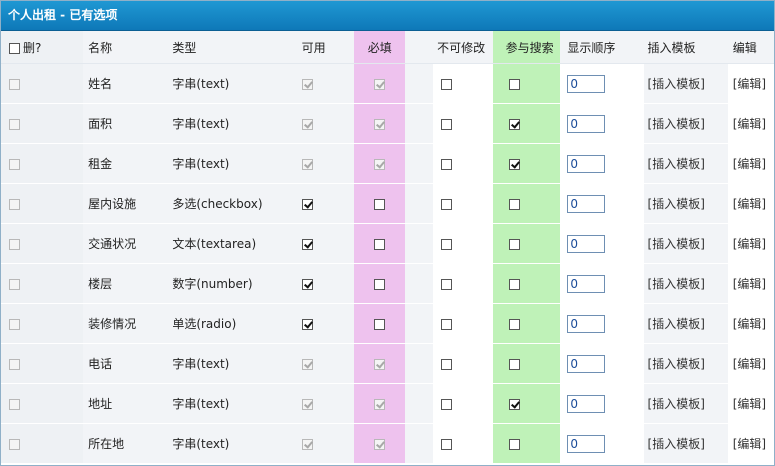  Describe the element at coordinates (232, 243) in the screenshot. I see `cell-type: 文本(textarea)` at that location.